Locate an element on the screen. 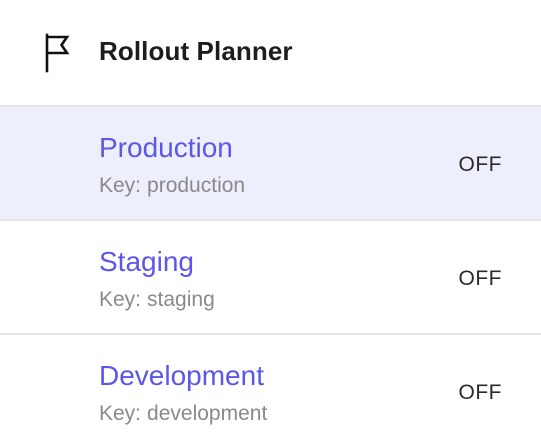 Image resolution: width=541 pixels, height=447 pixels. key-value: development is located at coordinates (207, 413).